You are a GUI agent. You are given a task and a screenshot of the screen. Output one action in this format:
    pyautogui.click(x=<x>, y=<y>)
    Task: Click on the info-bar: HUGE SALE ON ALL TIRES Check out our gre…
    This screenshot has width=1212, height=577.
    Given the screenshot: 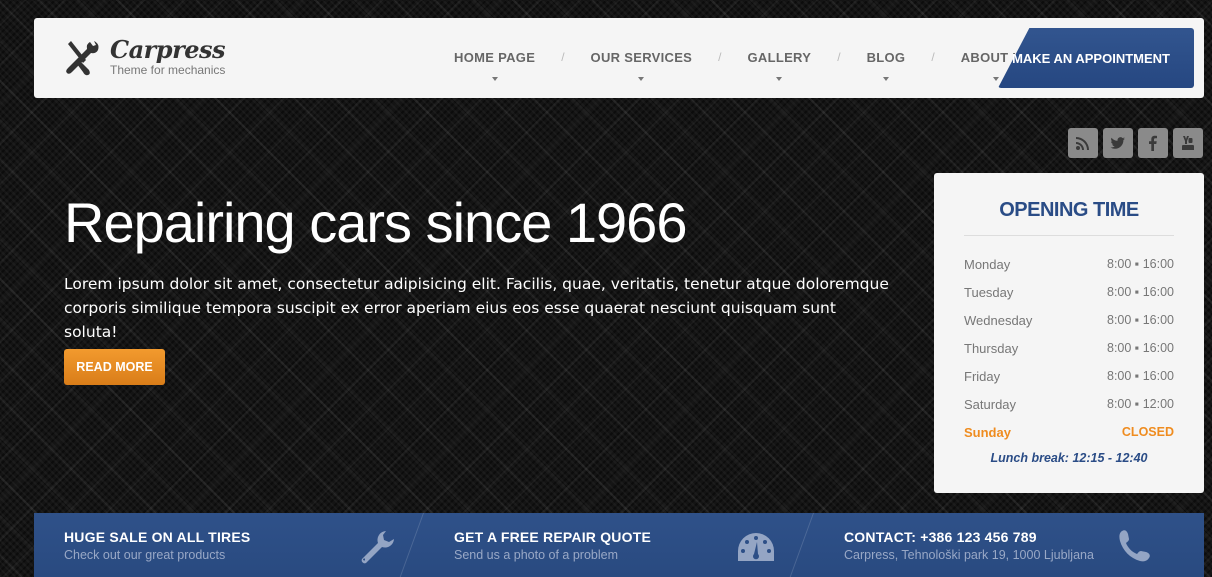 What is the action you would take?
    pyautogui.click(x=619, y=545)
    